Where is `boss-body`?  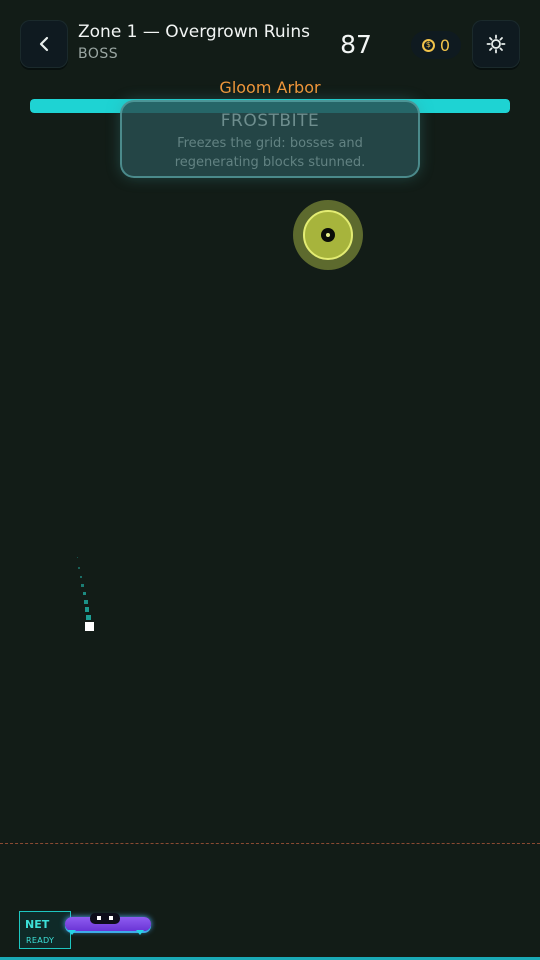
boss-body is located at coordinates (328, 235).